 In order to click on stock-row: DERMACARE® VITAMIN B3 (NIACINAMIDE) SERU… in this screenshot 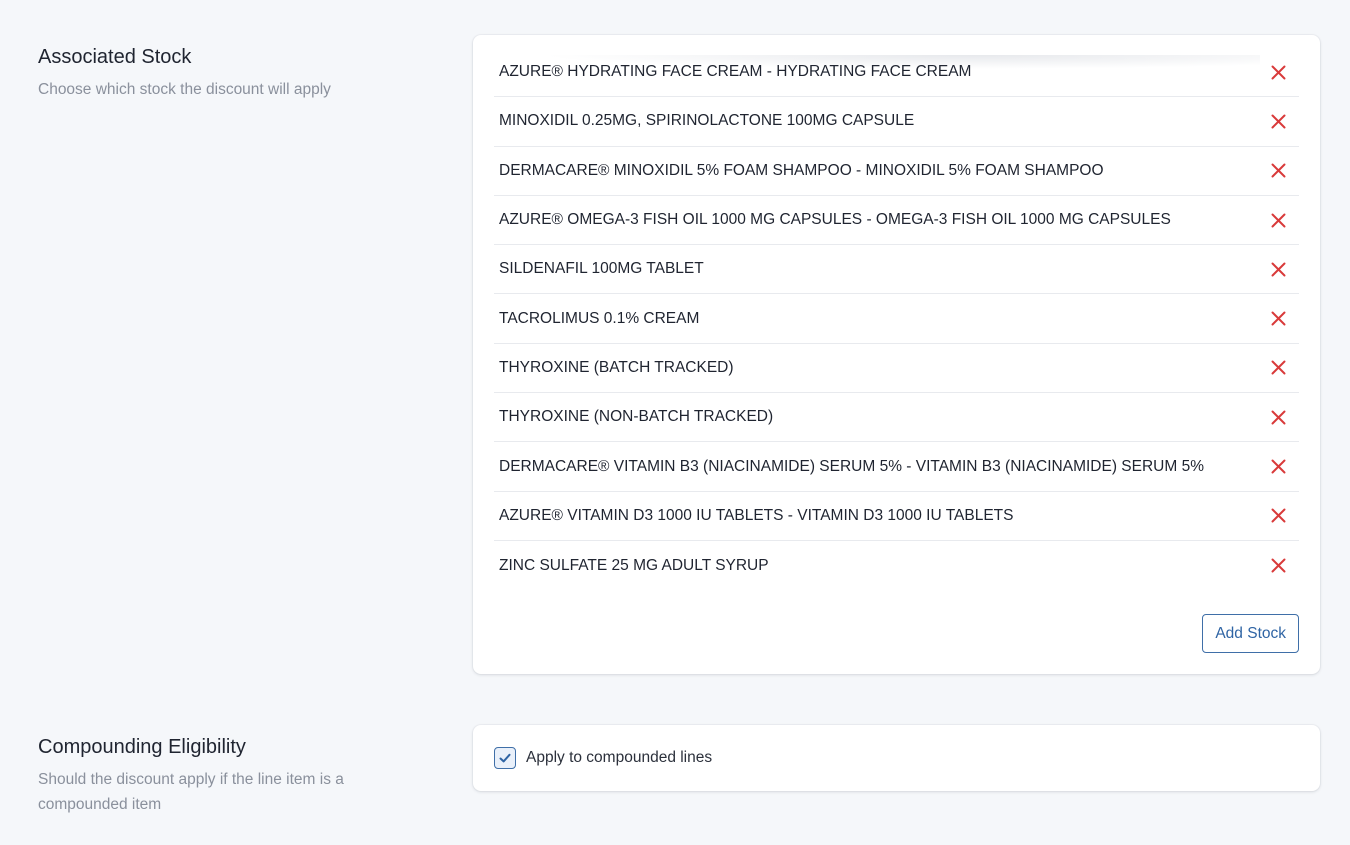, I will do `click(896, 467)`.